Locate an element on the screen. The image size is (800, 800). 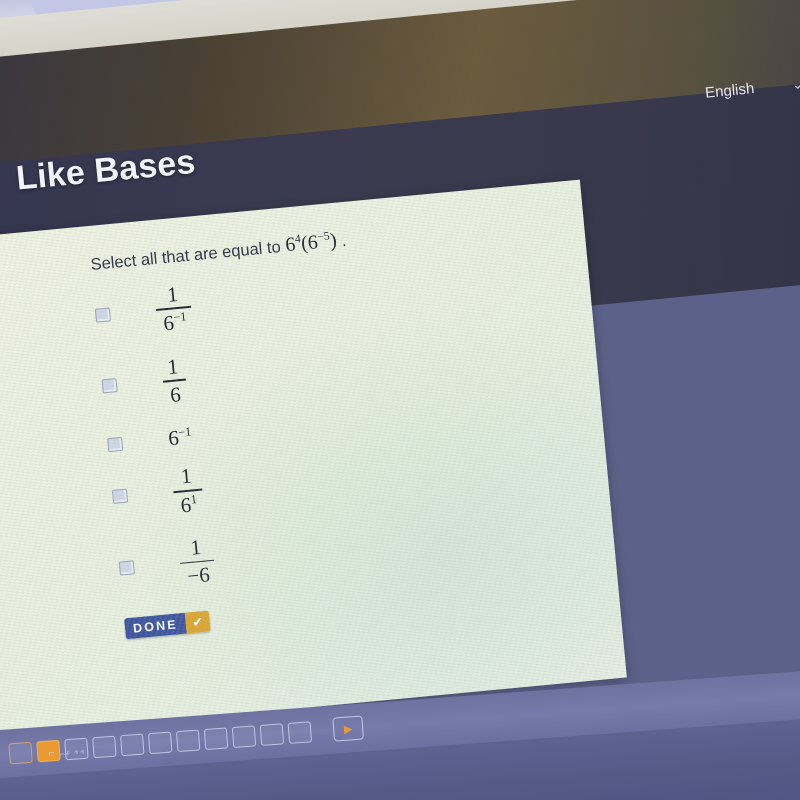
done-button: DONE ✔ is located at coordinates (167, 625).